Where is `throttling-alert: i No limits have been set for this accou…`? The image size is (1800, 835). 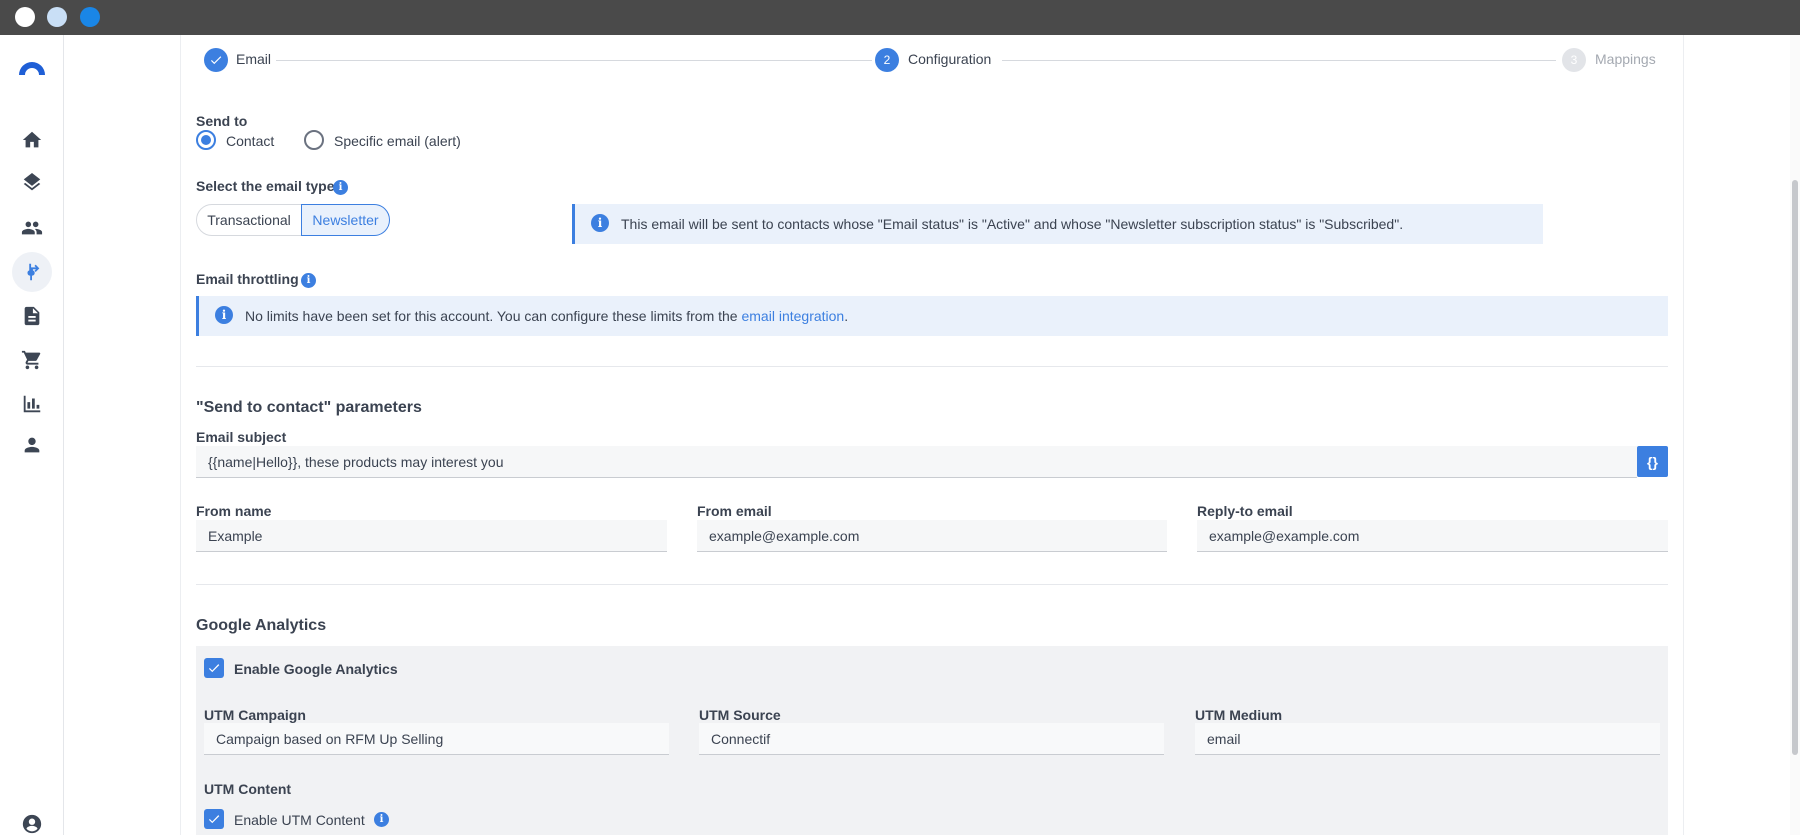 throttling-alert: i No limits have been set for this accou… is located at coordinates (932, 316).